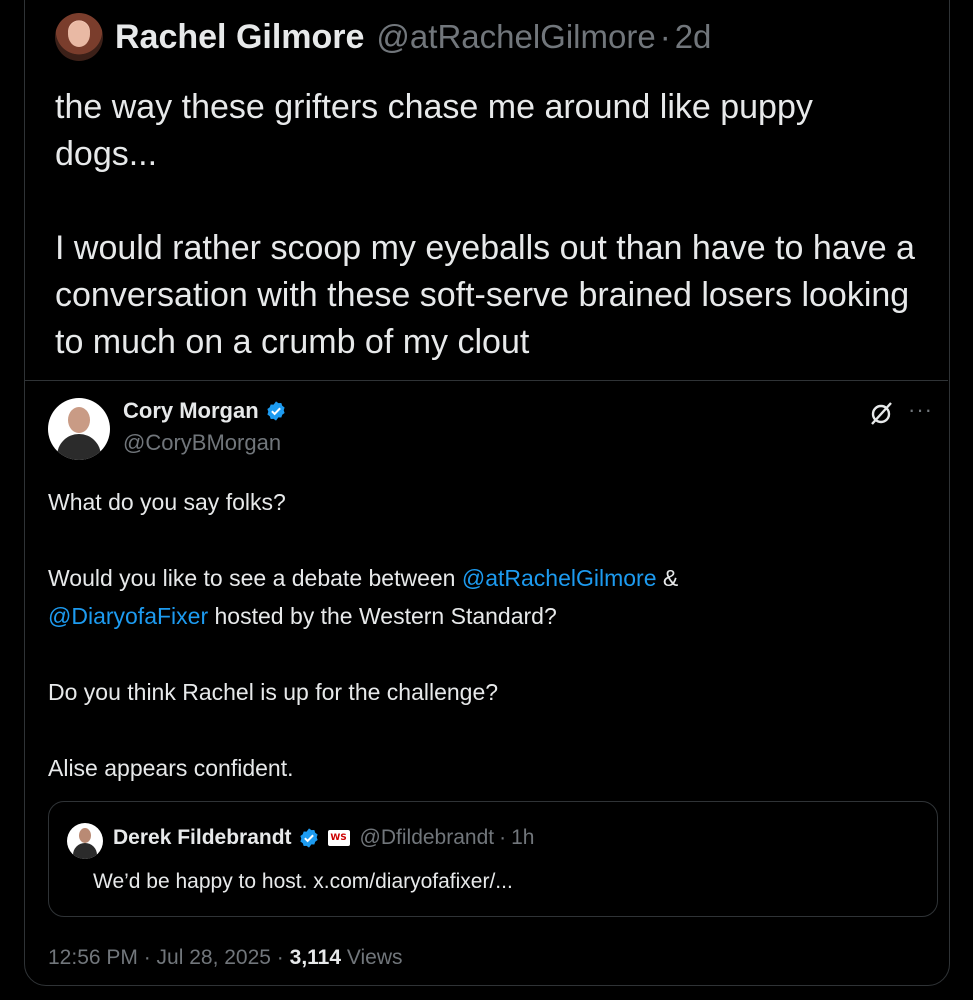  I want to click on views-count: 3,114, so click(315, 957).